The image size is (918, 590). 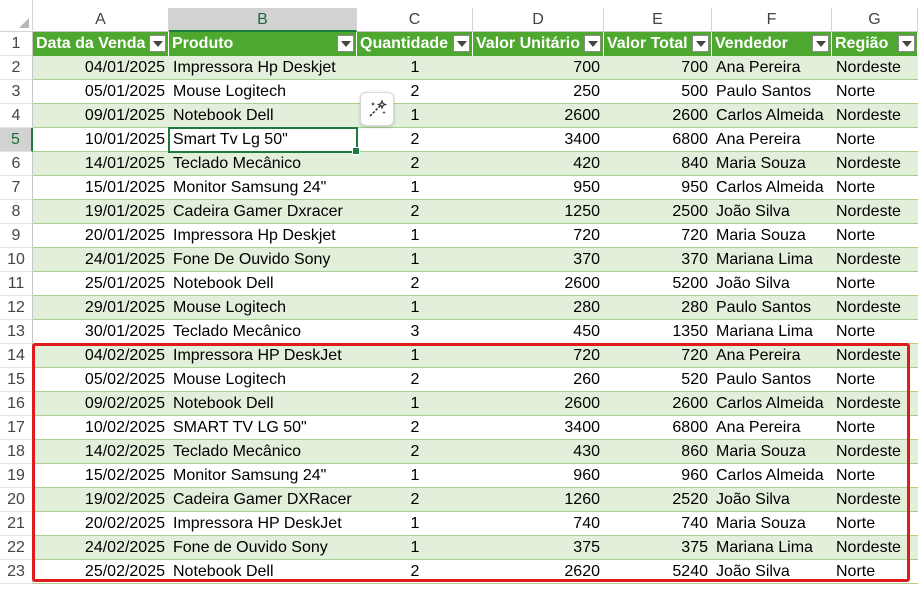 I want to click on cell-unit: 1260, so click(x=538, y=500).